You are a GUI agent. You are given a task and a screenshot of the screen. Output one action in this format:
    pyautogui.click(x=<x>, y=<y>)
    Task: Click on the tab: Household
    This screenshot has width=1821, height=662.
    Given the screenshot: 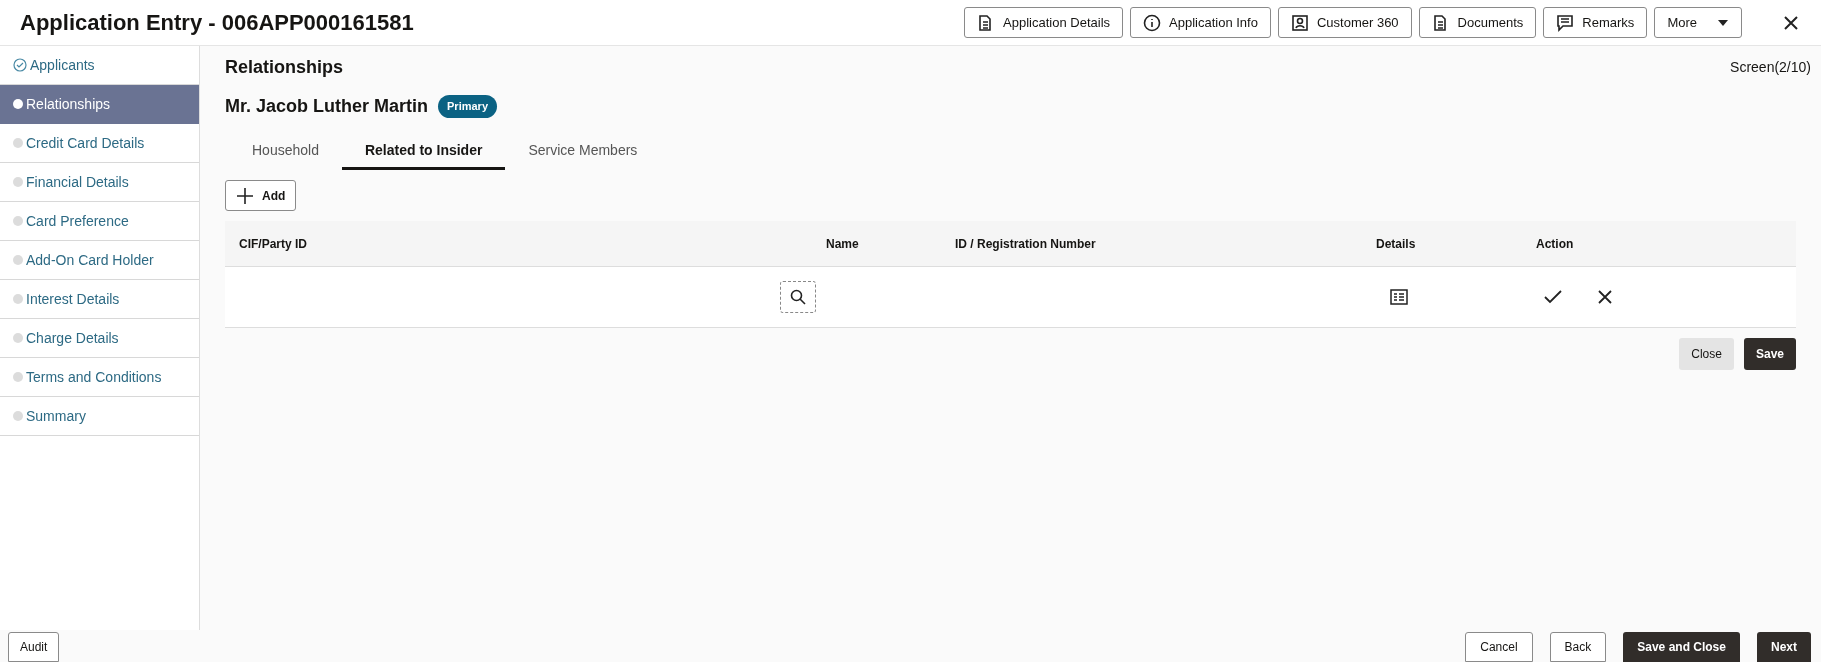 What is the action you would take?
    pyautogui.click(x=285, y=152)
    